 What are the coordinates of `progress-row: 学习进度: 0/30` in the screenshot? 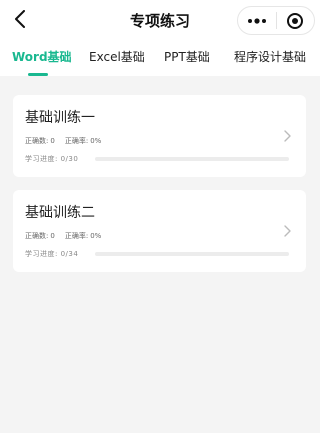 It's located at (51, 159).